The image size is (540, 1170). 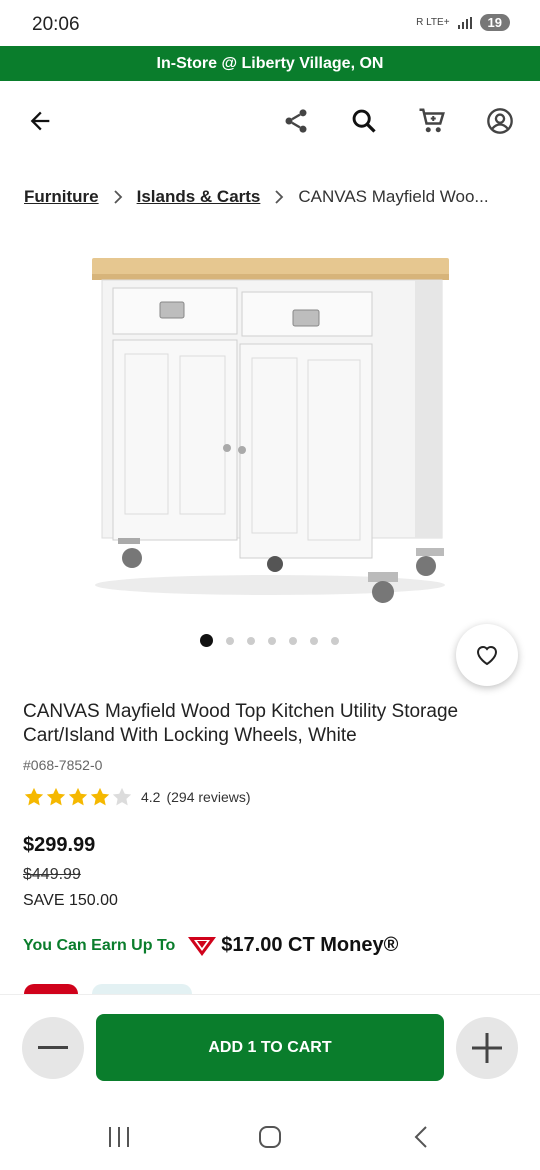 I want to click on system-nav, so click(x=270, y=1135).